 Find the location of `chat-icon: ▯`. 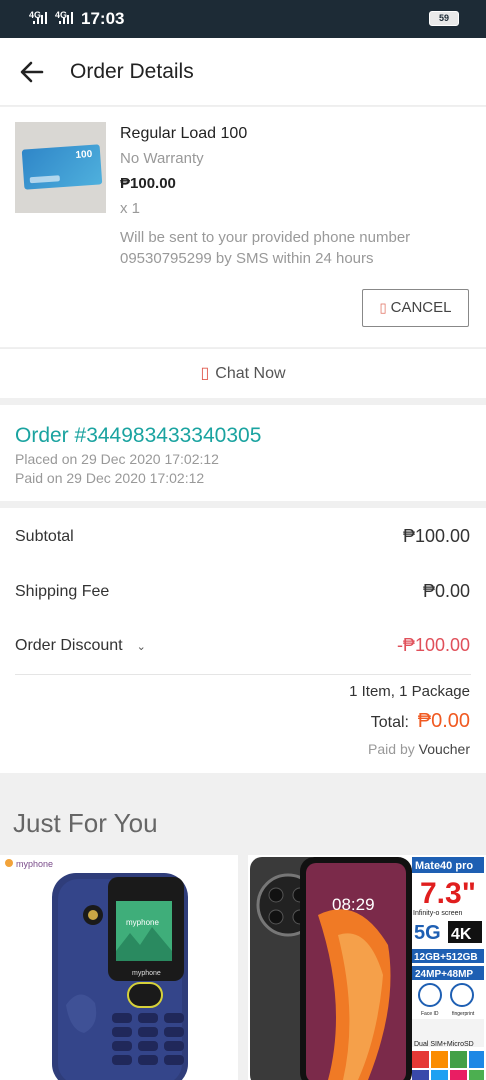

chat-icon: ▯ is located at coordinates (205, 373).